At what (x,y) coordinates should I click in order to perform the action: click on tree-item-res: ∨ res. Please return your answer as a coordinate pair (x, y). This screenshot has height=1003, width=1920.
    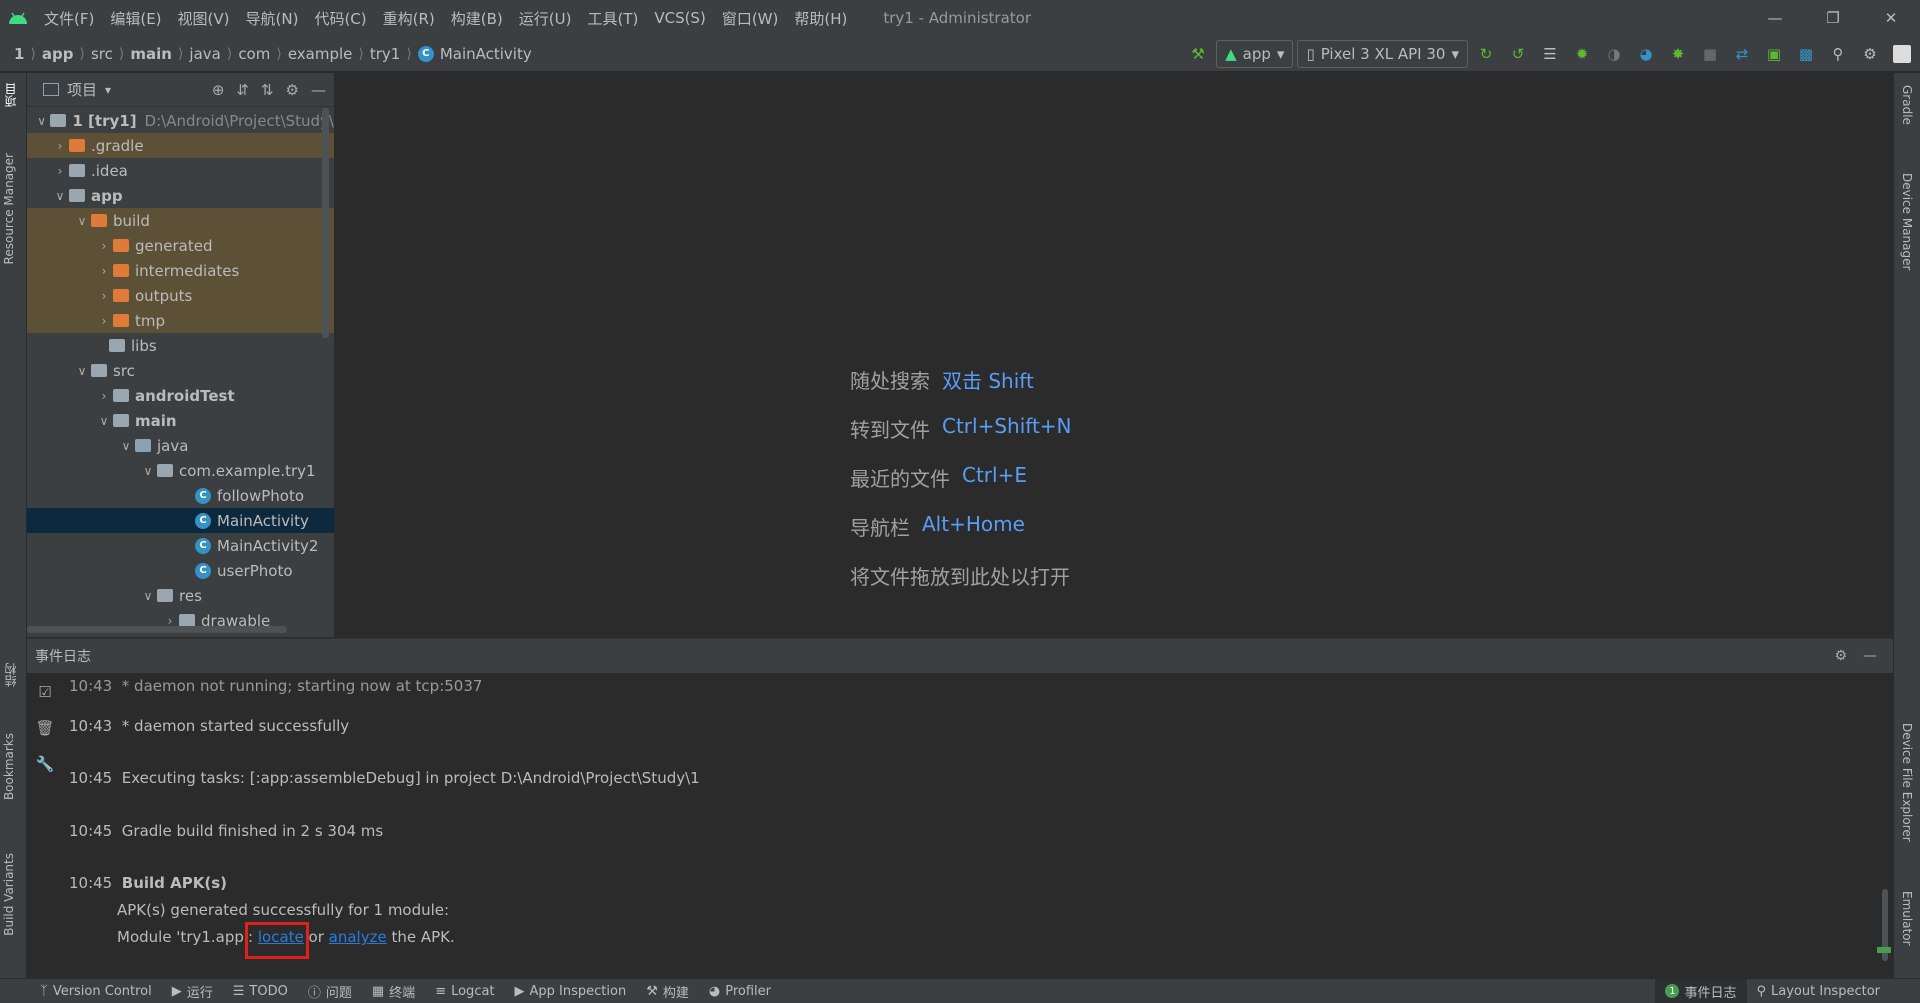
    Looking at the image, I should click on (180, 595).